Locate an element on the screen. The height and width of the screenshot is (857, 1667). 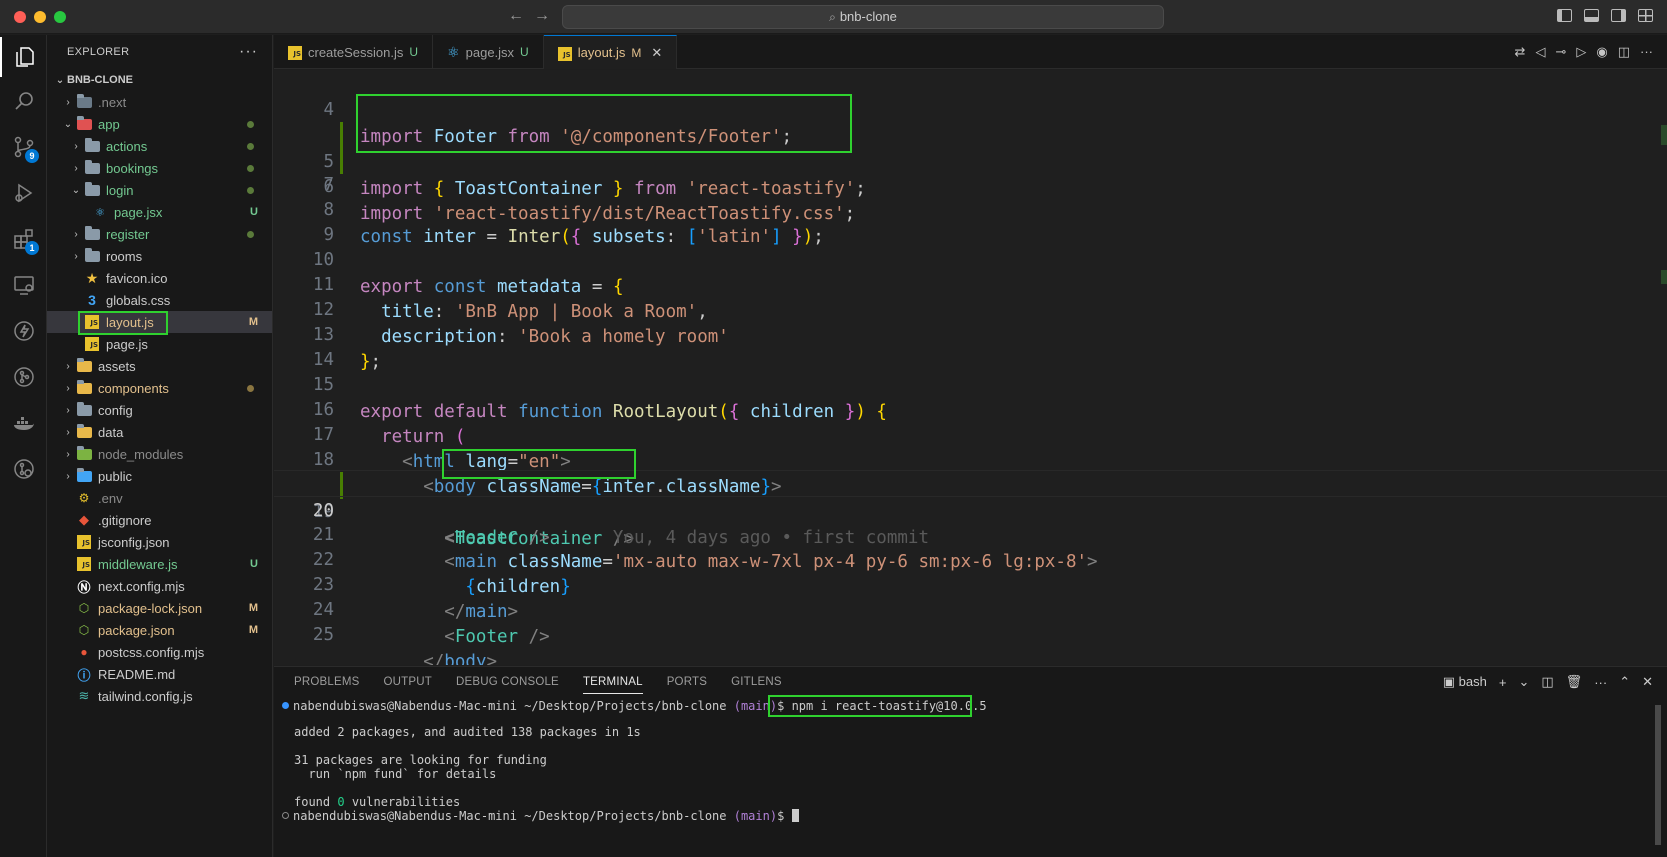
code-line: 24 <Footer /> is located at coordinates (431, 623).